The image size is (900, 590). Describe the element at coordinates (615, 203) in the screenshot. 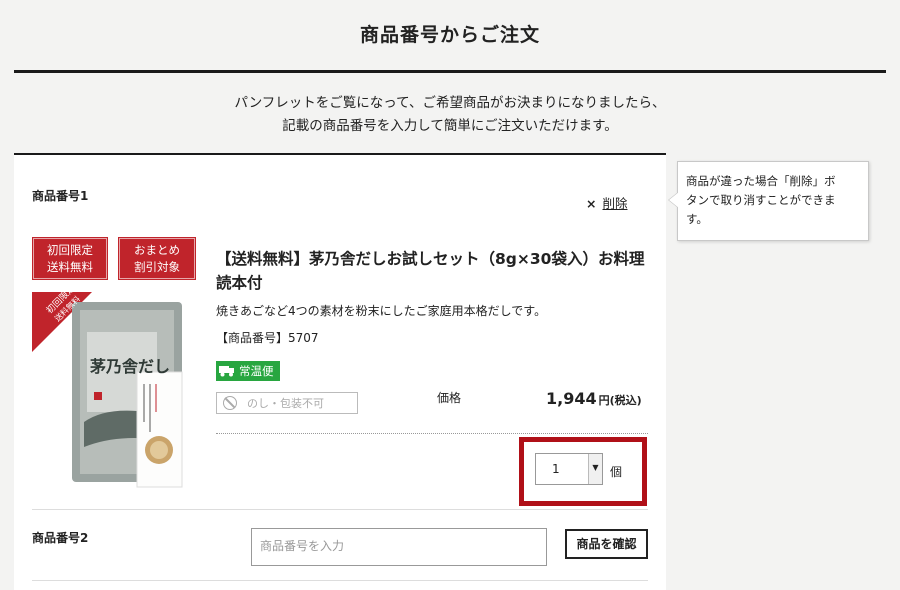

I see `delete-label: 削除` at that location.